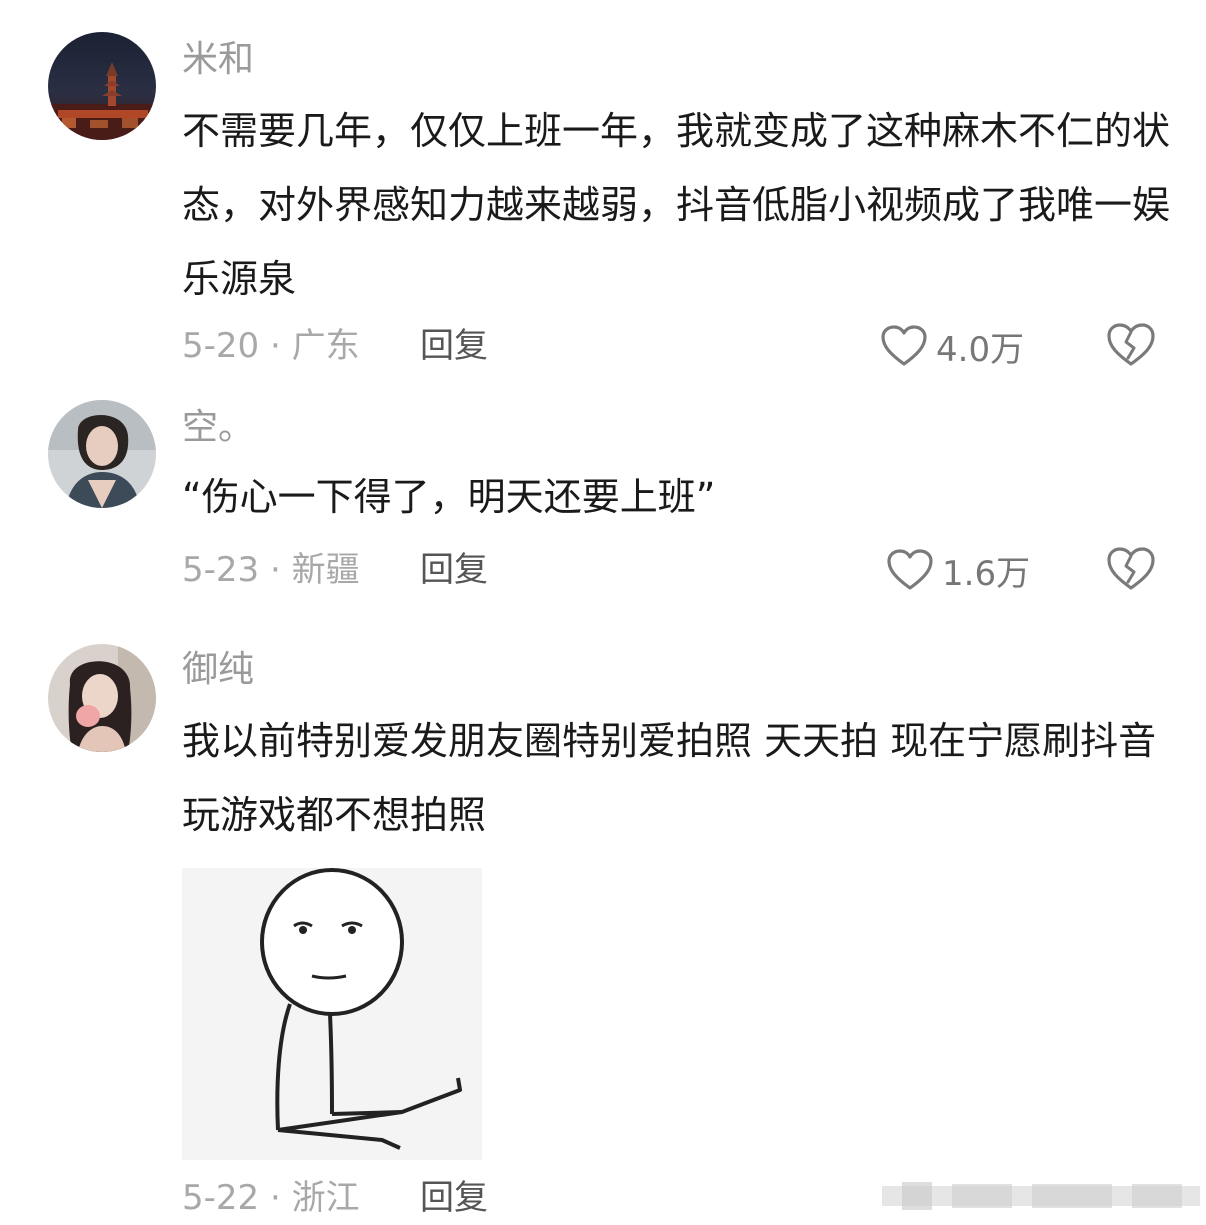 The height and width of the screenshot is (1225, 1206). I want to click on comment-text: “伤心一下得了，明天还要上班”, so click(449, 497).